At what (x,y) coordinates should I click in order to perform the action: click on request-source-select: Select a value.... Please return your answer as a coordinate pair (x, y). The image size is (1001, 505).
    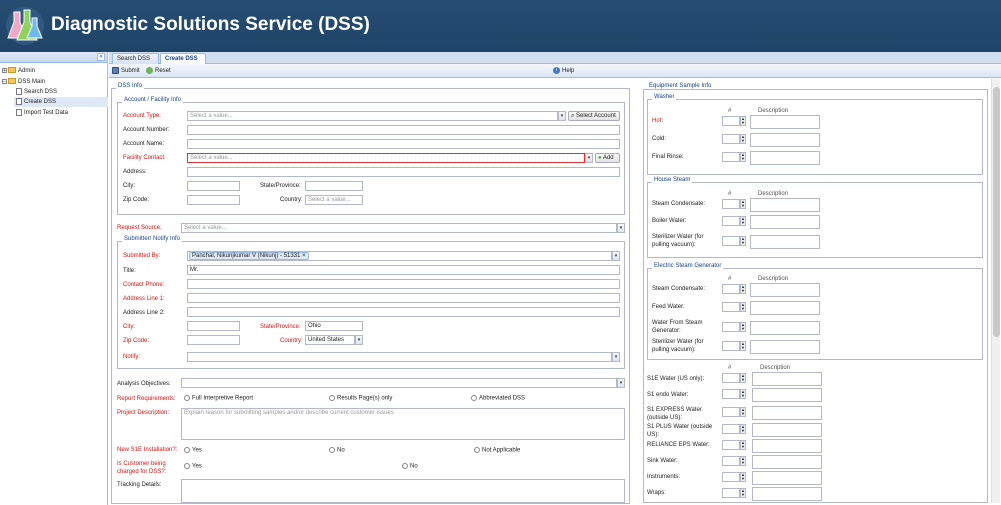
    Looking at the image, I should click on (399, 228).